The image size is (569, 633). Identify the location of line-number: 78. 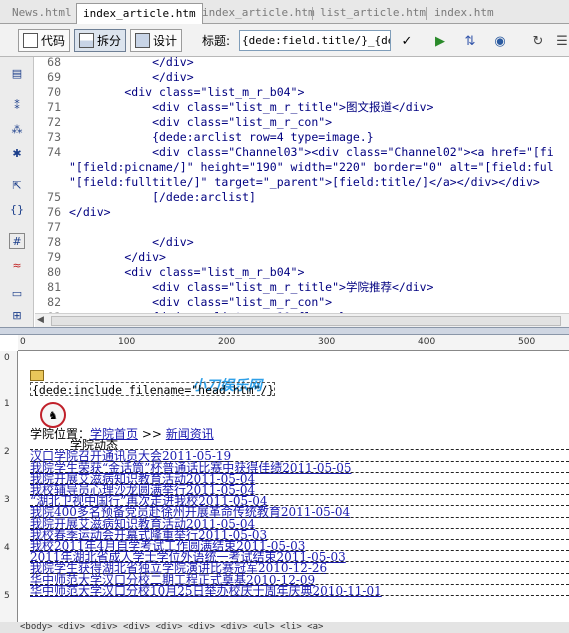
(54, 242).